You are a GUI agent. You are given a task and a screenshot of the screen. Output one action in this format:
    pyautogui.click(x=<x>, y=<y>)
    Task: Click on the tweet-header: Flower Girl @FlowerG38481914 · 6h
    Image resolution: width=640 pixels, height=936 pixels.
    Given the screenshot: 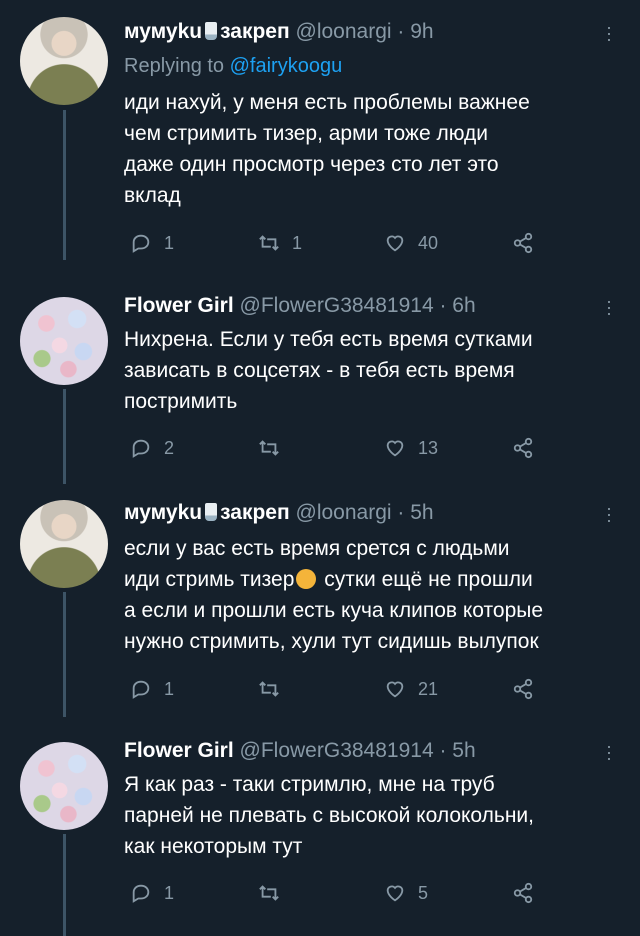 What is the action you would take?
    pyautogui.click(x=300, y=306)
    